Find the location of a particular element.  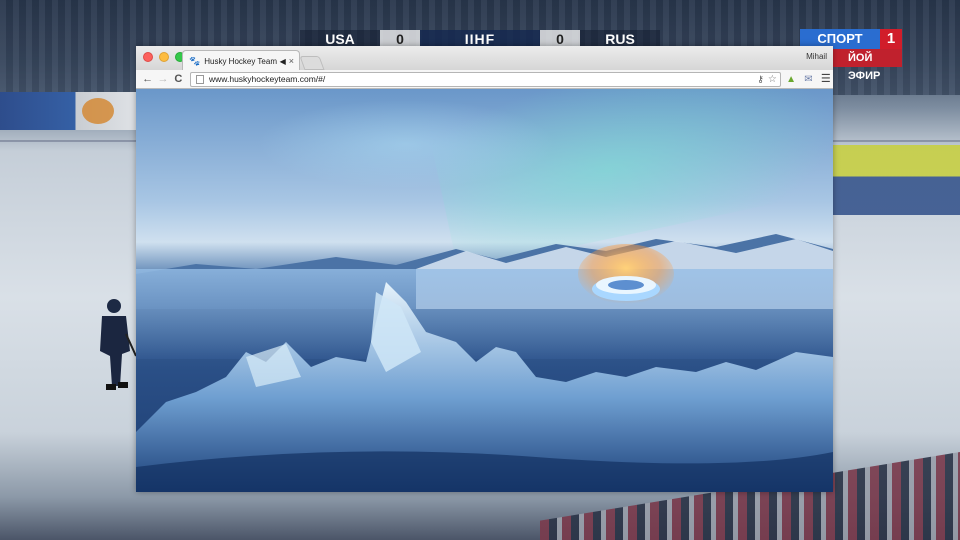

tab-title: Husky Hockey Team is located at coordinates (240, 61).